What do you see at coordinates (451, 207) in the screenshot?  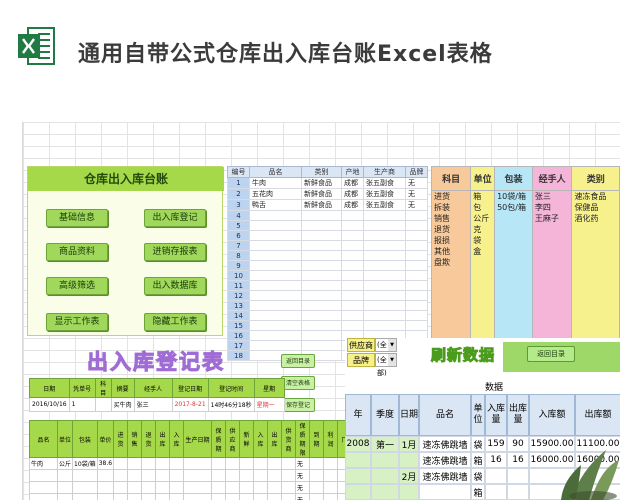 I see `category-cell: 拆装` at bounding box center [451, 207].